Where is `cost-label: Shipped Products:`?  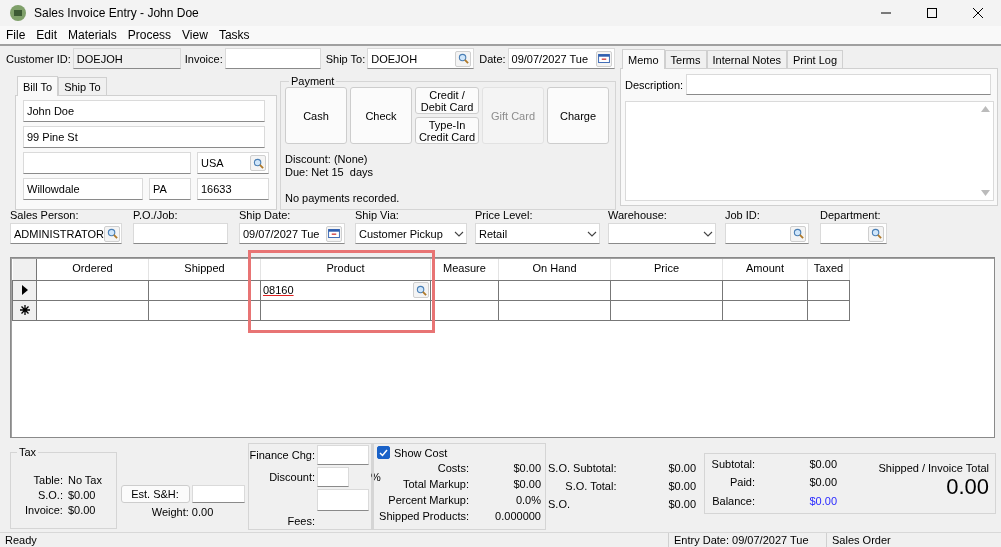
cost-label: Shipped Products: is located at coordinates (423, 516).